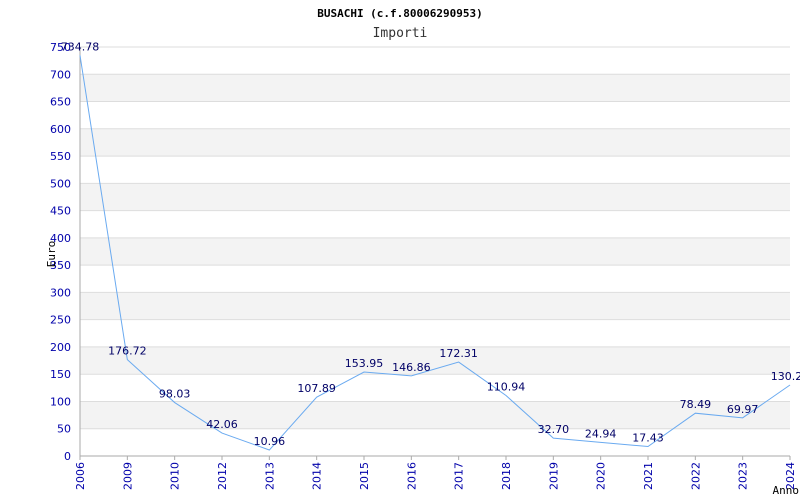  Describe the element at coordinates (364, 476) in the screenshot. I see `x-tick-label: 2015` at that location.